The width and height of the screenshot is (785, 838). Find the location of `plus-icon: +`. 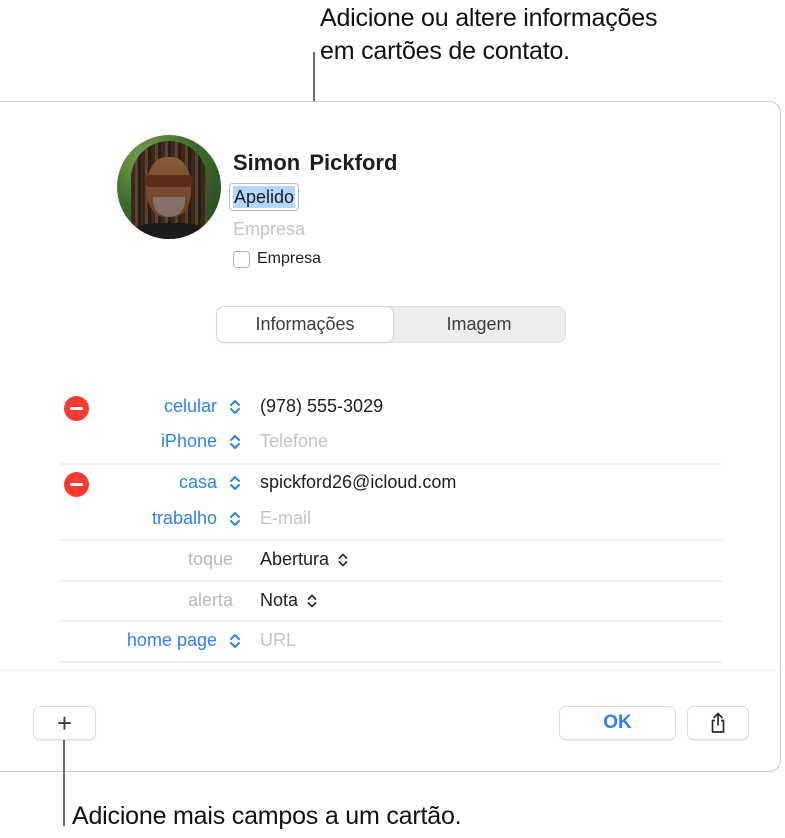

plus-icon: + is located at coordinates (64, 722).